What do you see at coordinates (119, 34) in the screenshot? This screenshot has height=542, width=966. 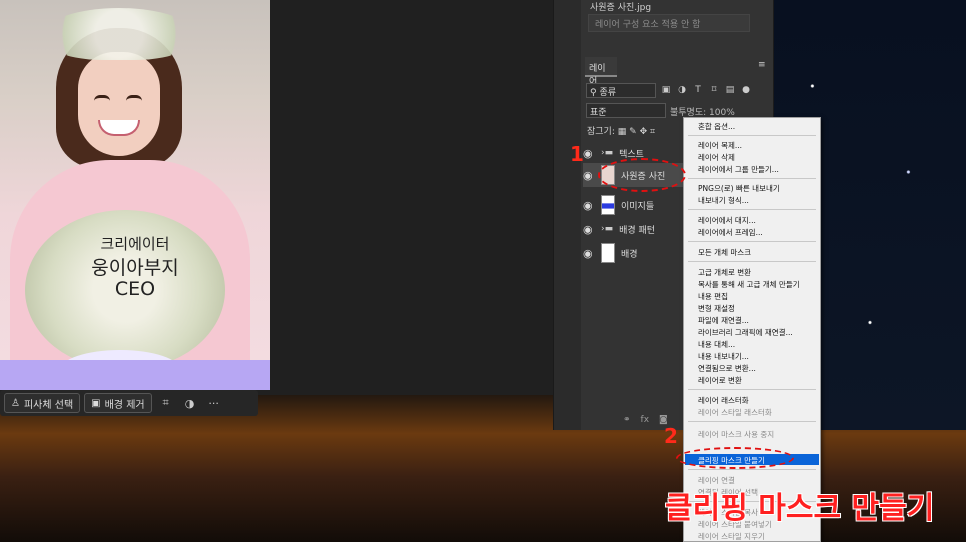 I see `flower-wreath` at bounding box center [119, 34].